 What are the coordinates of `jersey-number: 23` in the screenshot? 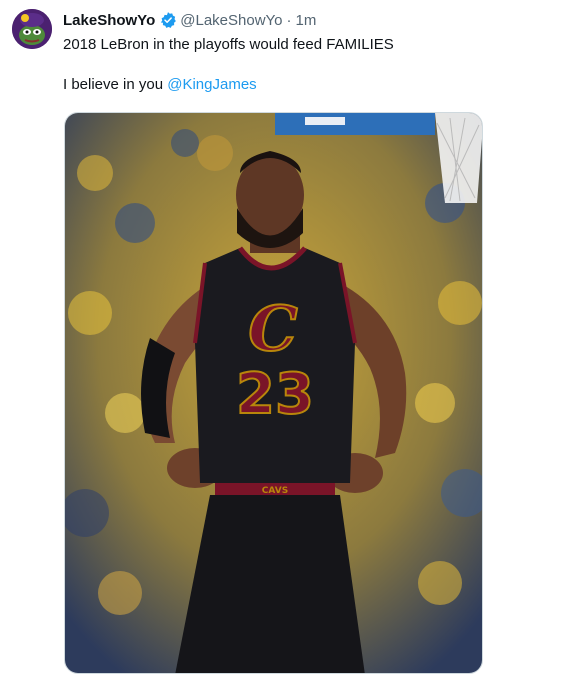 It's located at (275, 394).